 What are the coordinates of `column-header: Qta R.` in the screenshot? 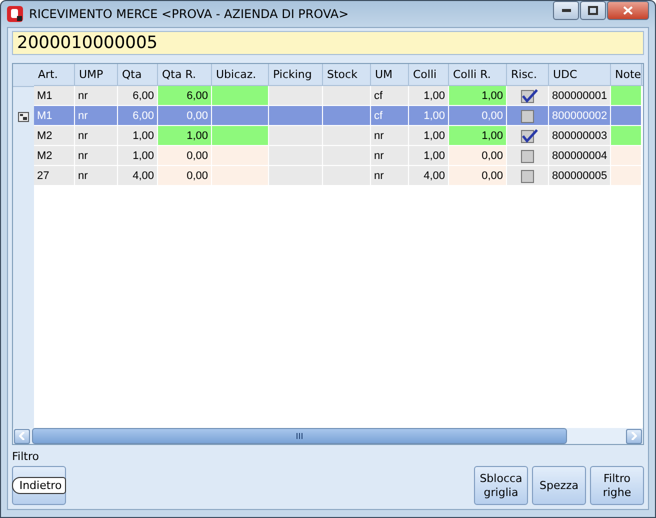 It's located at (185, 74).